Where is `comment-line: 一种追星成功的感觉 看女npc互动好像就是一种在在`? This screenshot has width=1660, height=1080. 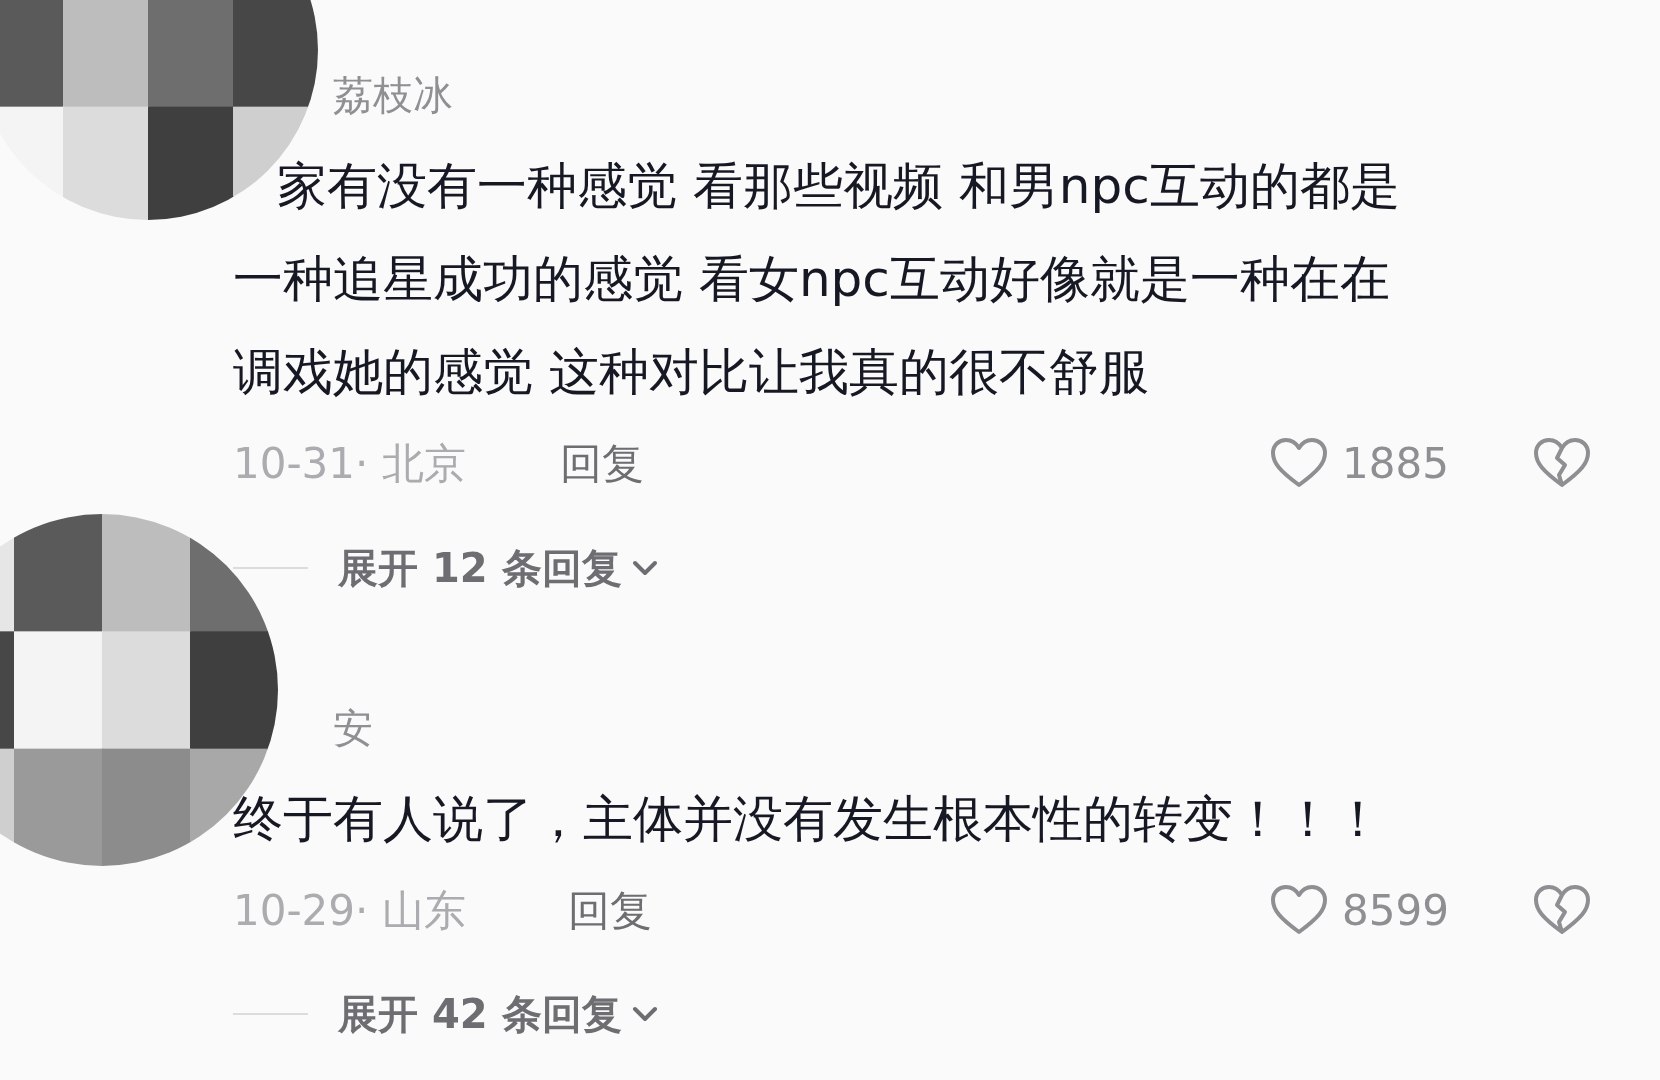
comment-line: 一种追星成功的感觉 看女npc互动好像就是一种在在 is located at coordinates (811, 279).